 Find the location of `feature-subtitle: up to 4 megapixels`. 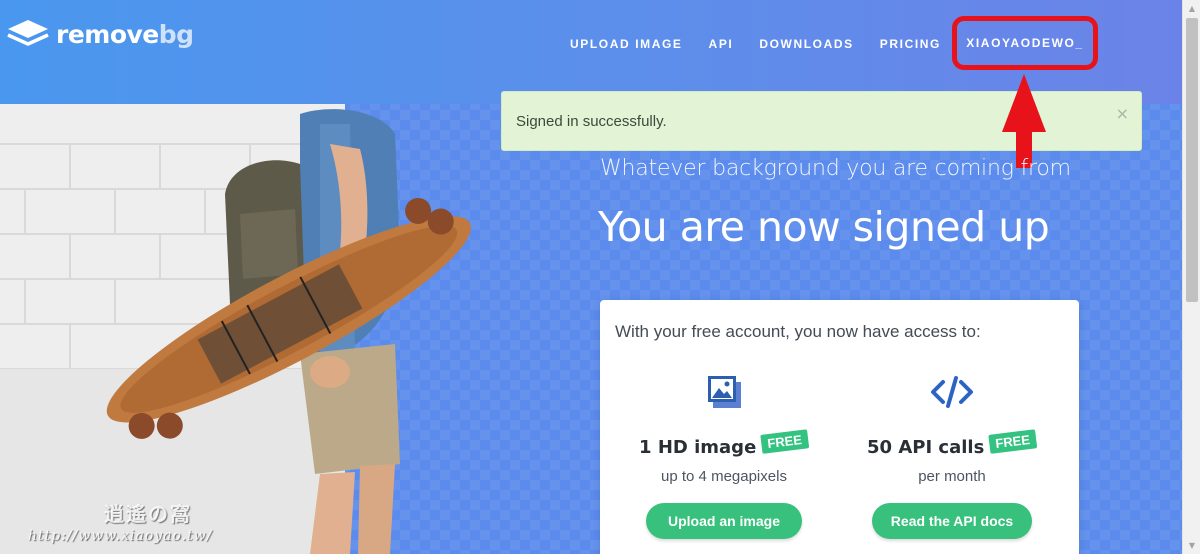

feature-subtitle: up to 4 megapixels is located at coordinates (724, 476).